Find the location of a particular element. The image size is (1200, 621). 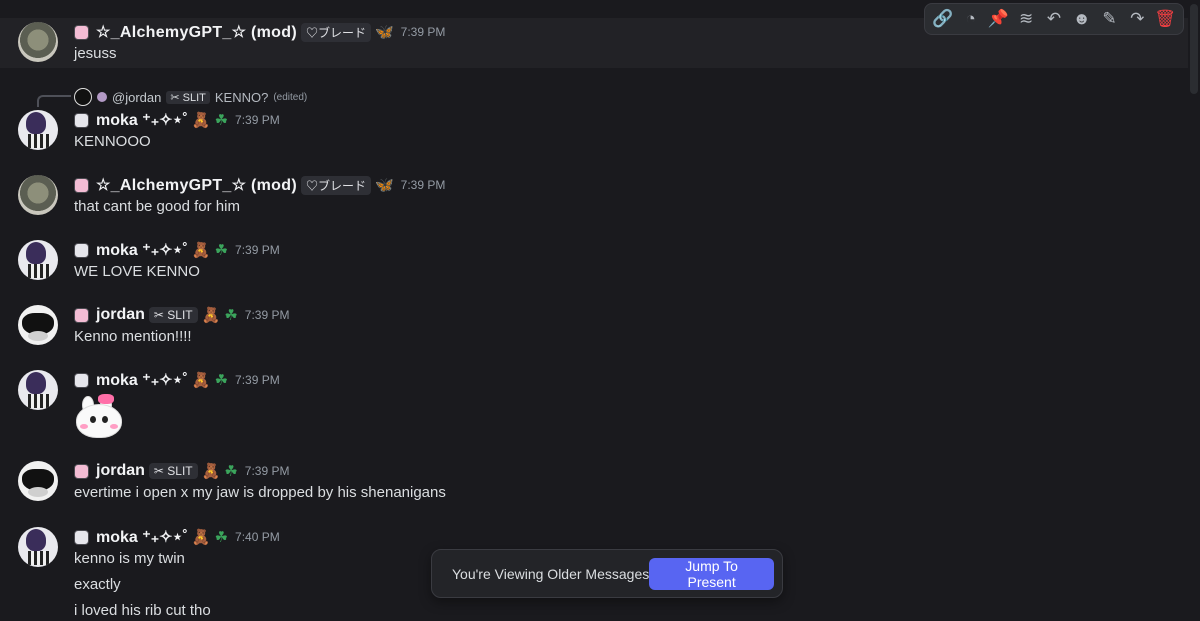

edit-icon: ✎ is located at coordinates (1109, 19).